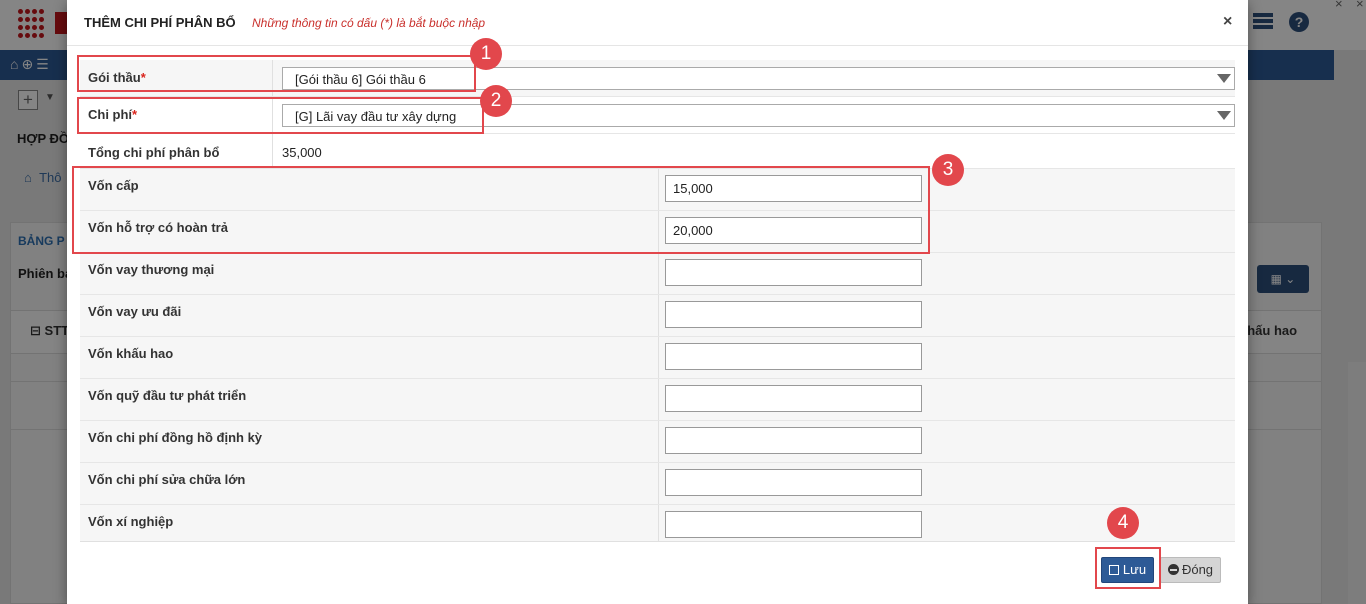  I want to click on modal-footer-divider, so click(657, 541).